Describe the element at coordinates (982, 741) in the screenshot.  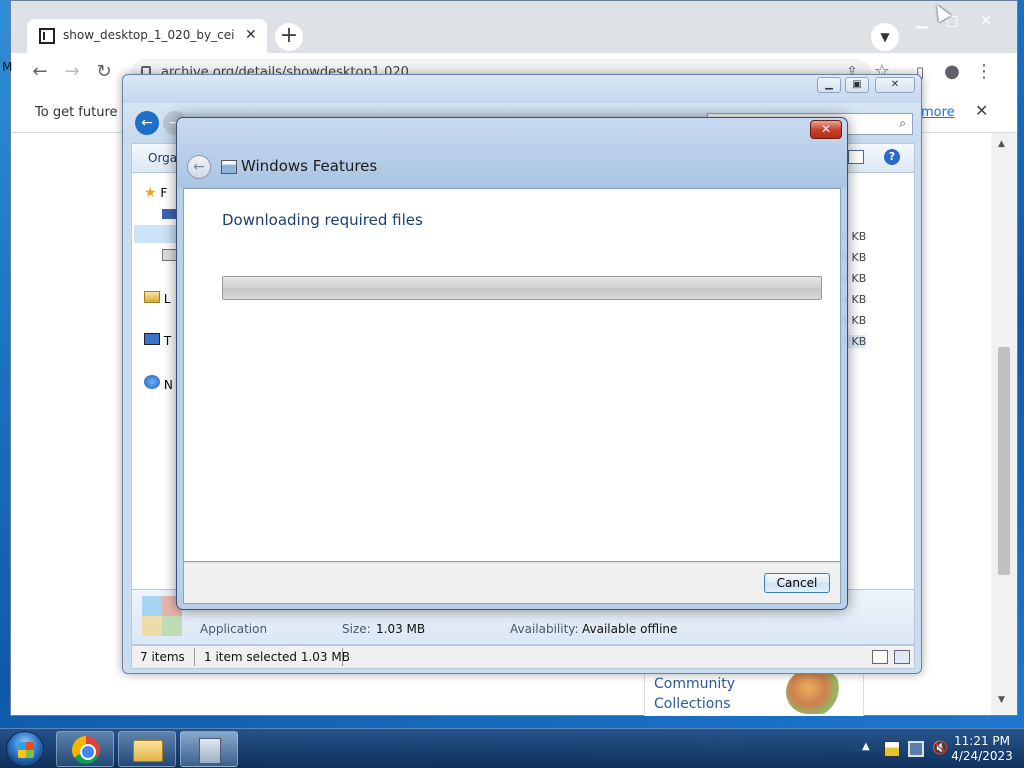
I see `clock-time: 11:21 PM` at that location.